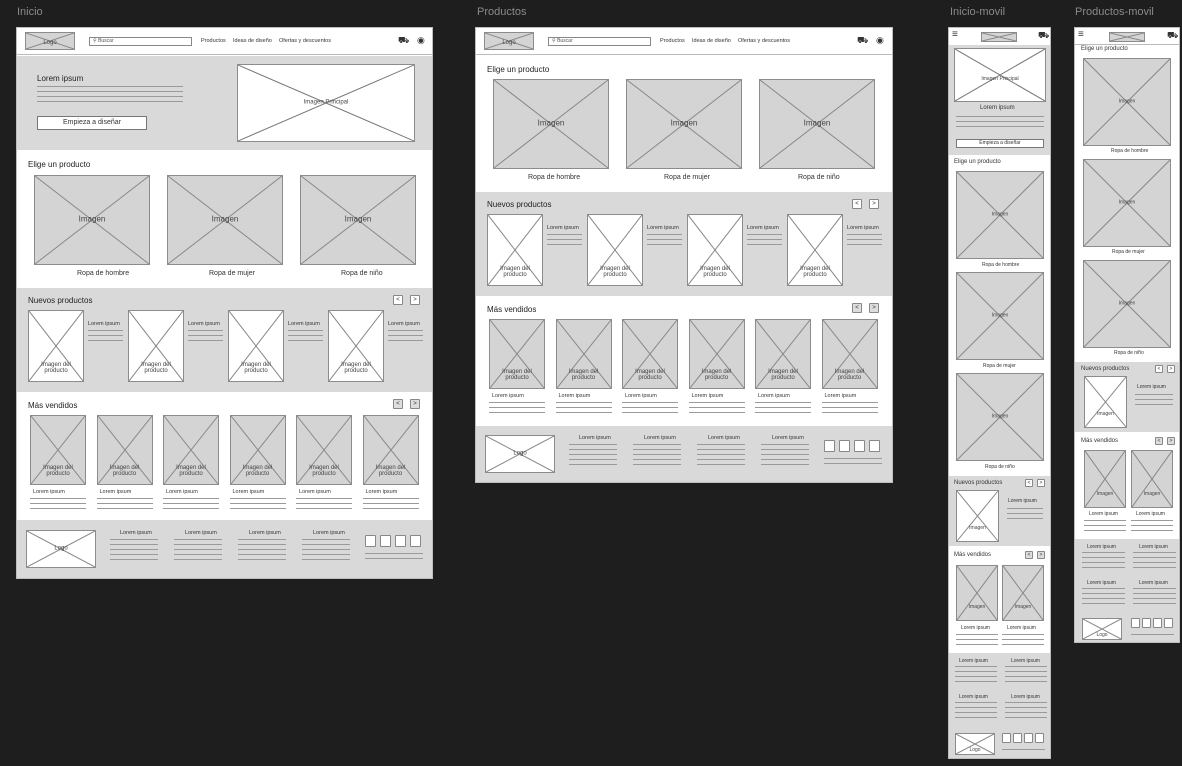 The height and width of the screenshot is (766, 1182). Describe the element at coordinates (978, 483) in the screenshot. I see `section-nuevos-title: Nuevos productos` at that location.